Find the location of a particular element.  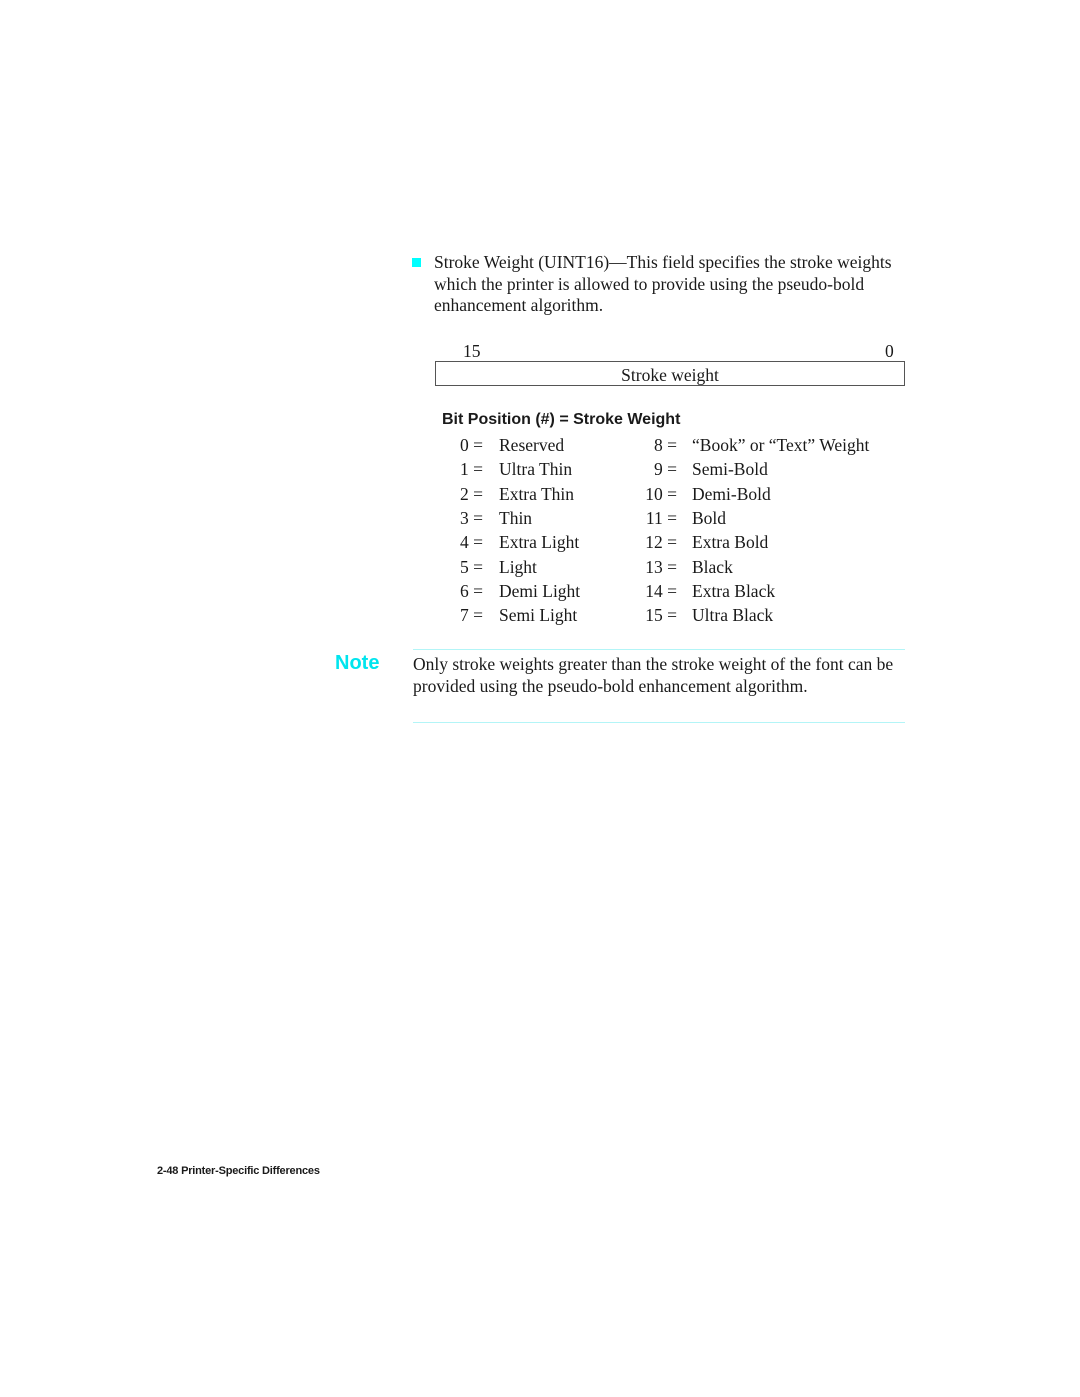

stroke-weight-name: Reserved is located at coordinates (532, 445).